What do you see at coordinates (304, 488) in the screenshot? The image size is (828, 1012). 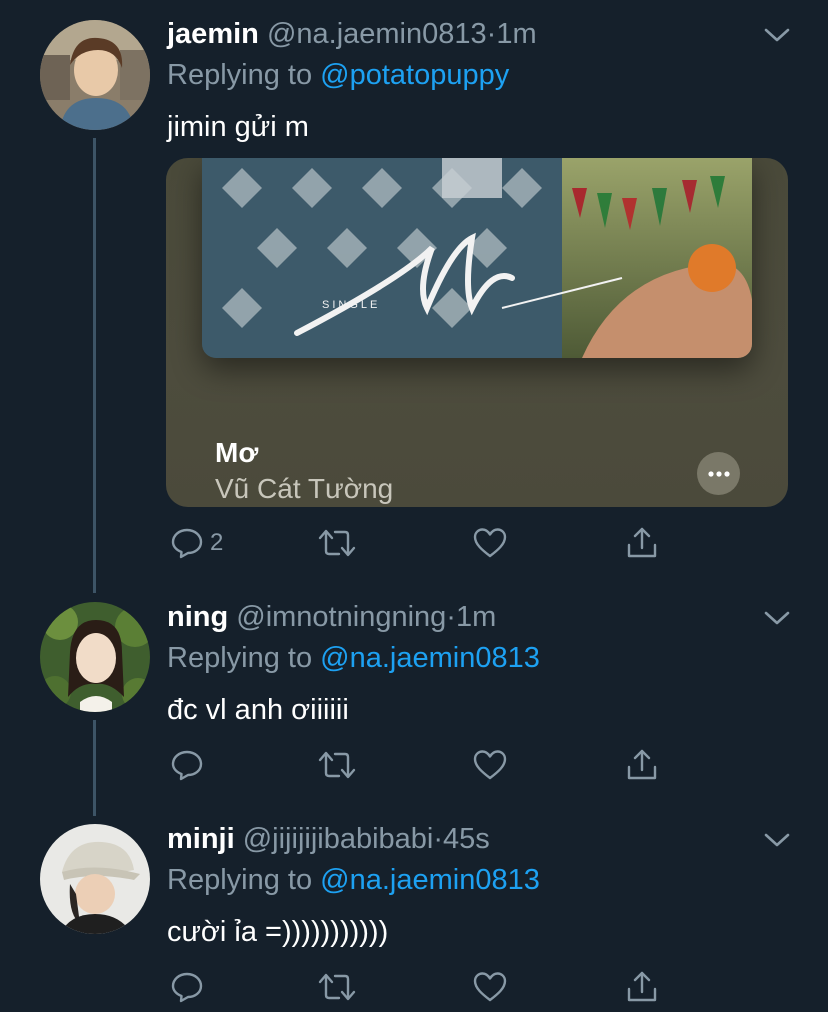 I see `track-artist: Vũ Cát Tường` at bounding box center [304, 488].